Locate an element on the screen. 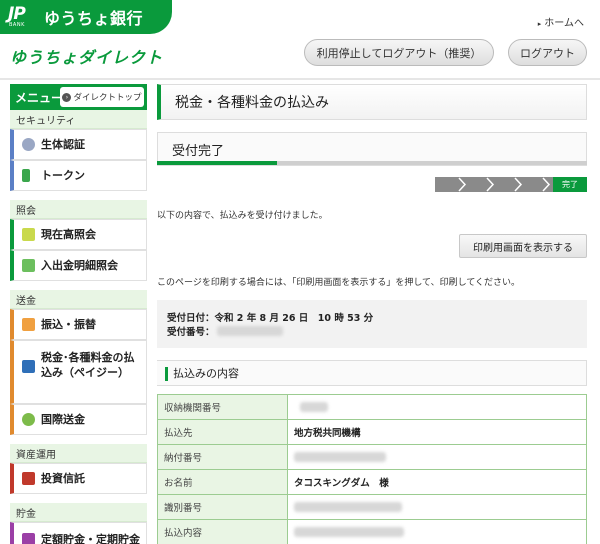  payeasy-icon is located at coordinates (28, 366).